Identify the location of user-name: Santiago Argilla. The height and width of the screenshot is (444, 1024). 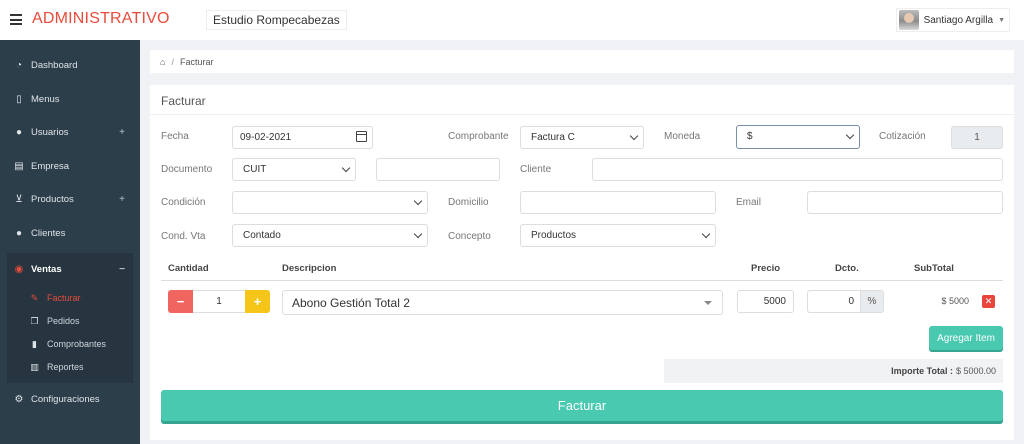
(958, 20).